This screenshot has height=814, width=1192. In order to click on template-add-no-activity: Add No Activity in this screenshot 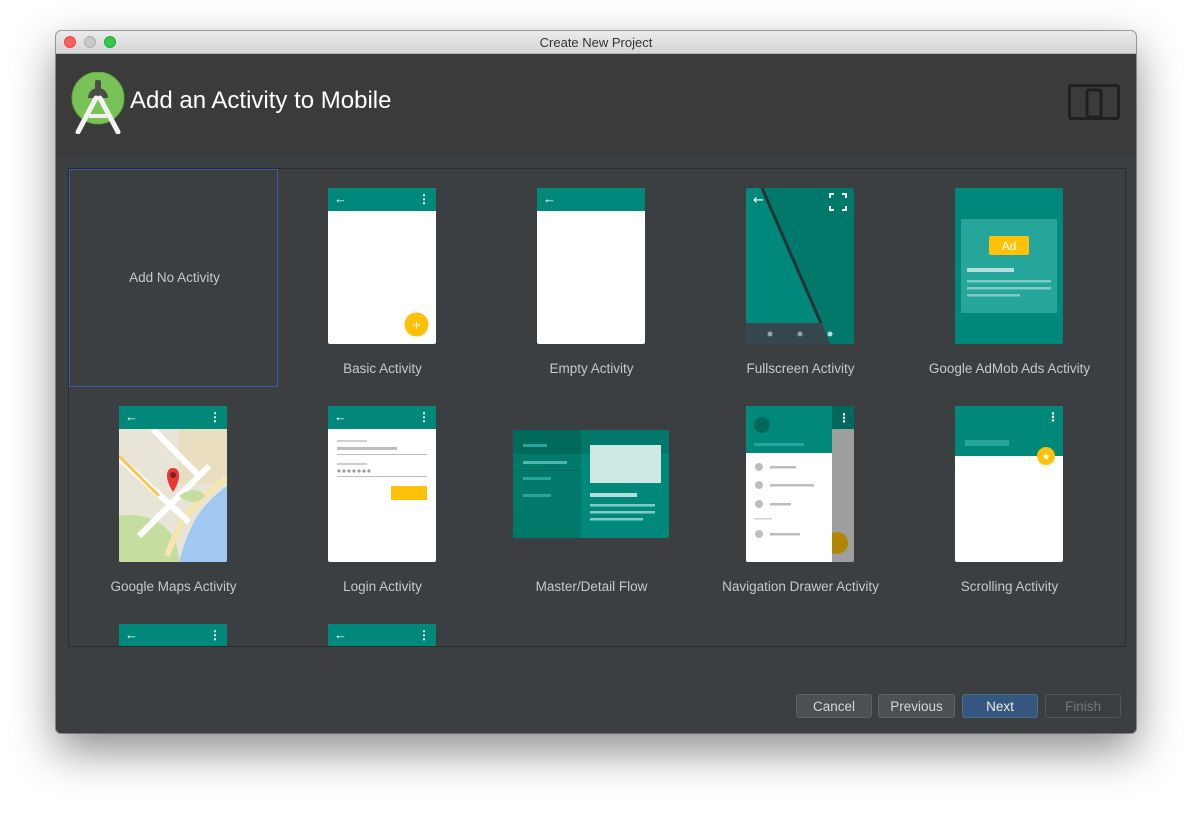, I will do `click(173, 278)`.